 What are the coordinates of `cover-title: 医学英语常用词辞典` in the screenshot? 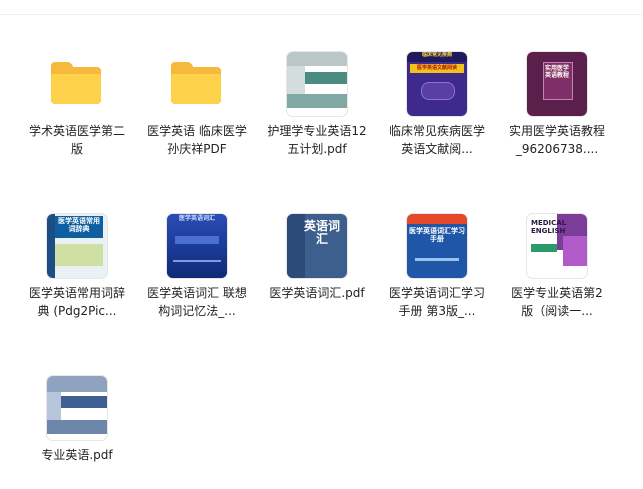 It's located at (79, 225).